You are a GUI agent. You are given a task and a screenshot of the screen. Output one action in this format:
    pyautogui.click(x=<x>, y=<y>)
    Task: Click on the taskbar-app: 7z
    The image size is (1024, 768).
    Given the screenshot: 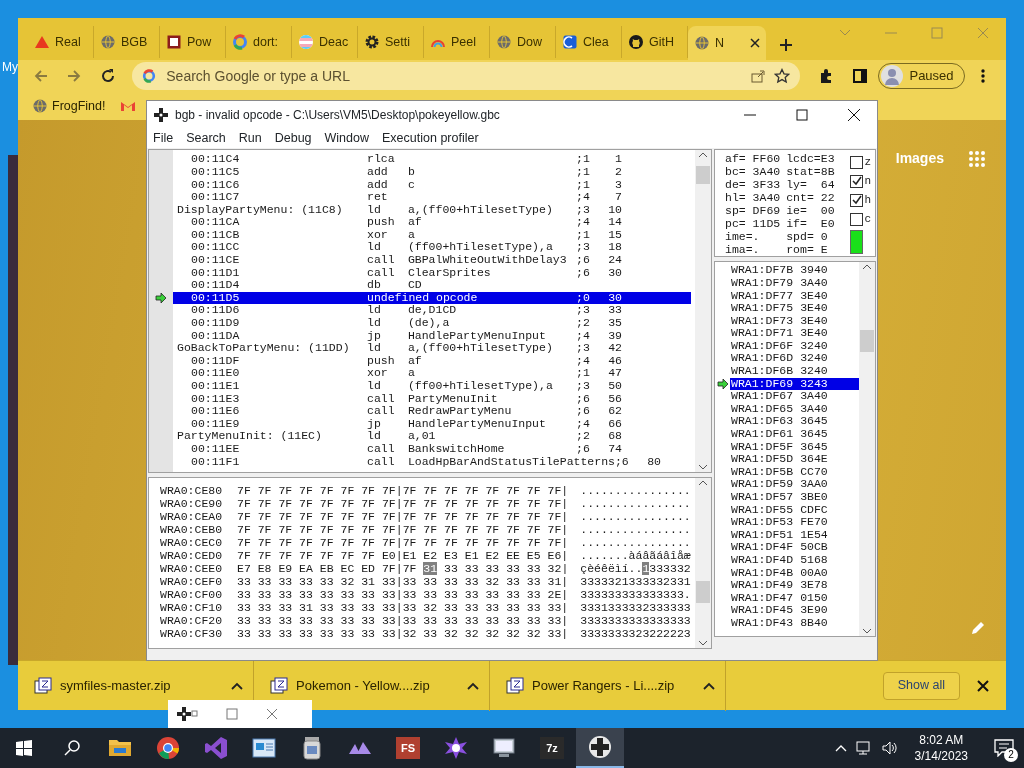 What is the action you would take?
    pyautogui.click(x=552, y=748)
    